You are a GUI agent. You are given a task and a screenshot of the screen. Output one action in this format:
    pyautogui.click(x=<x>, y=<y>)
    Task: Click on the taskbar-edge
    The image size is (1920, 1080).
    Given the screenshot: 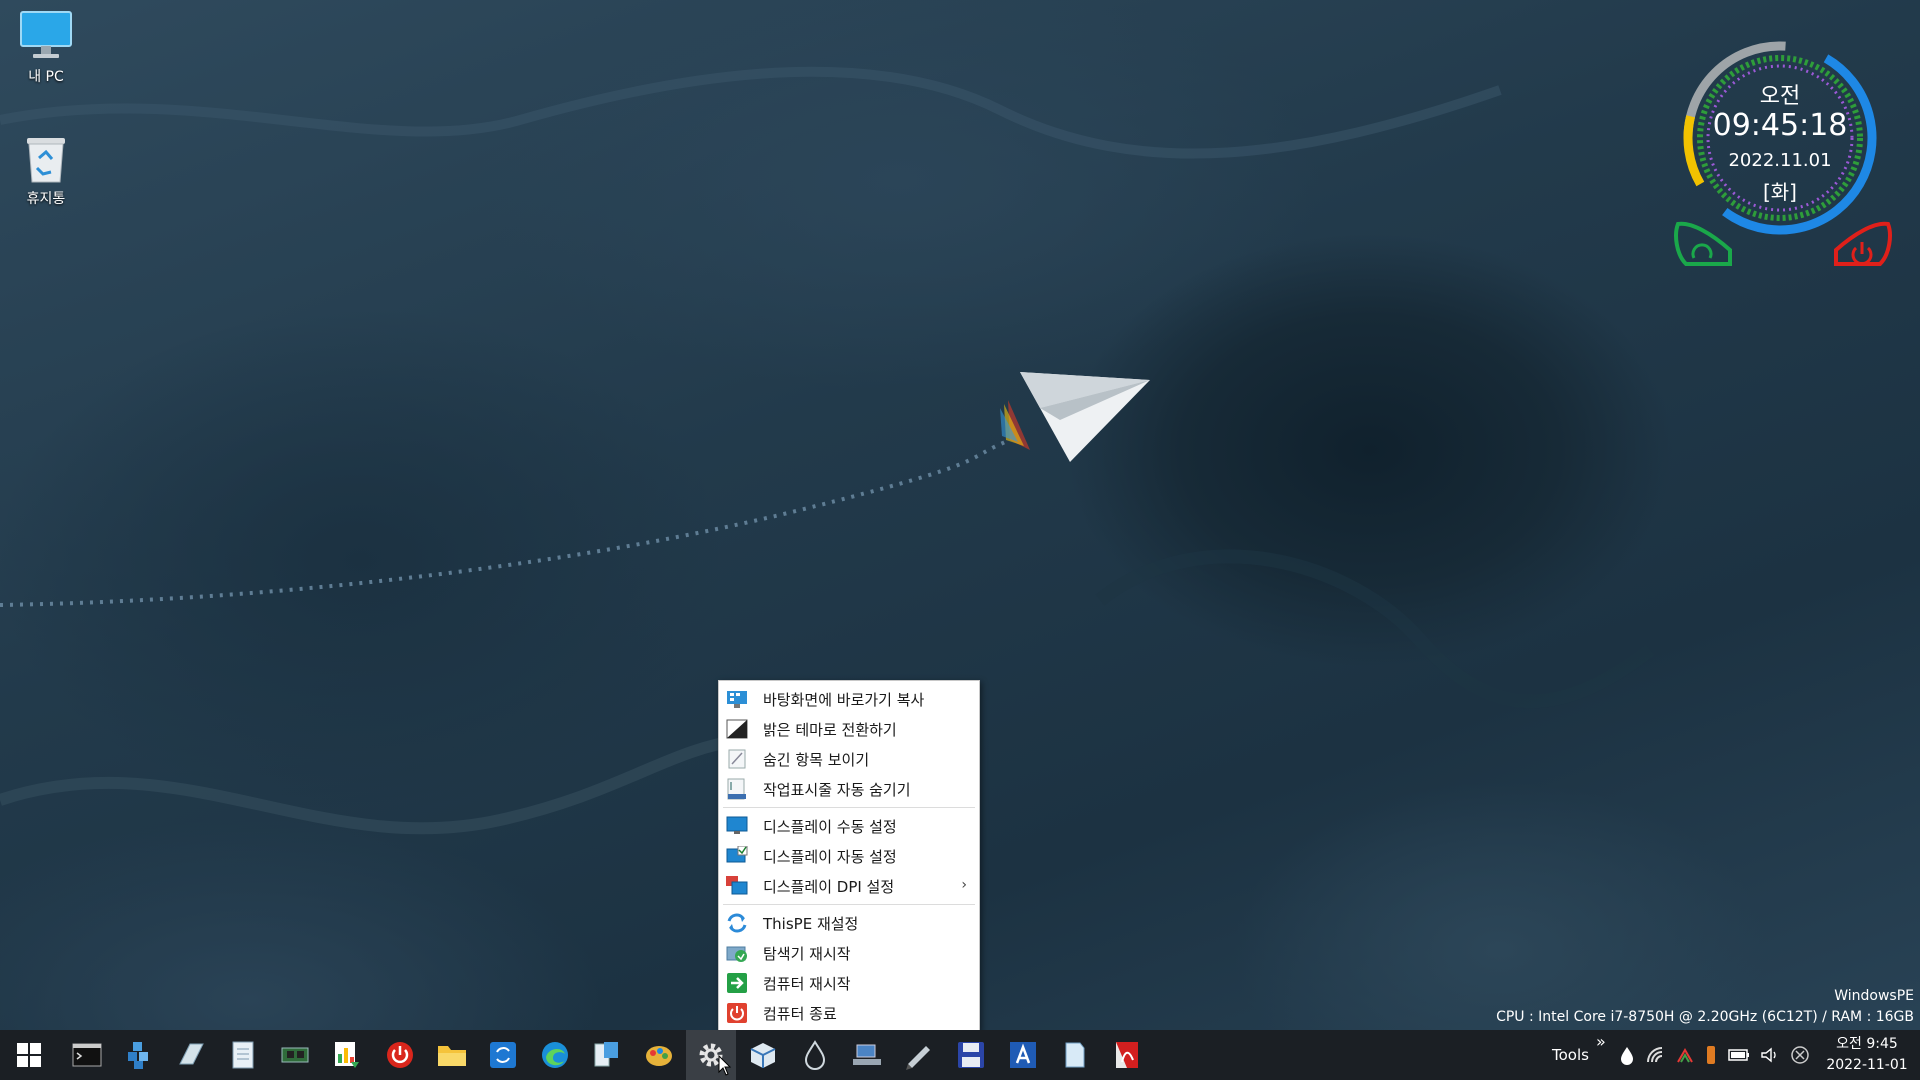 What is the action you would take?
    pyautogui.click(x=555, y=1055)
    